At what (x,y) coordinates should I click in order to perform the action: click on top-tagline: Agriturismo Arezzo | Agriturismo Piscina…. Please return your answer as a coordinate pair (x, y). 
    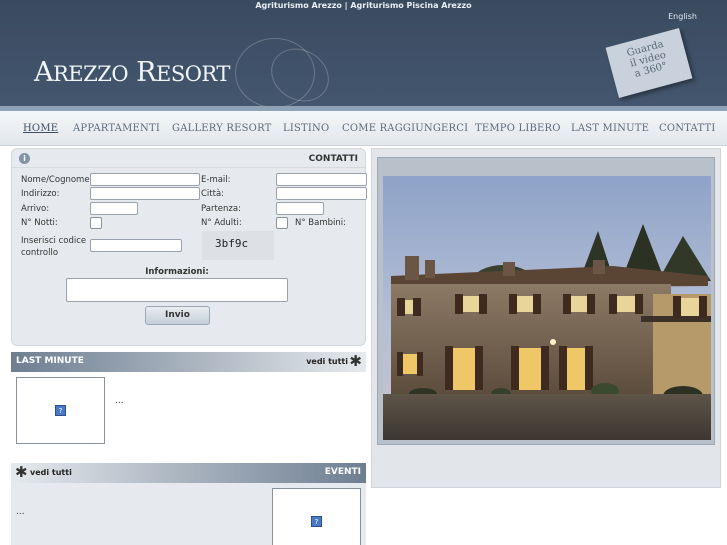
    Looking at the image, I should click on (363, 5).